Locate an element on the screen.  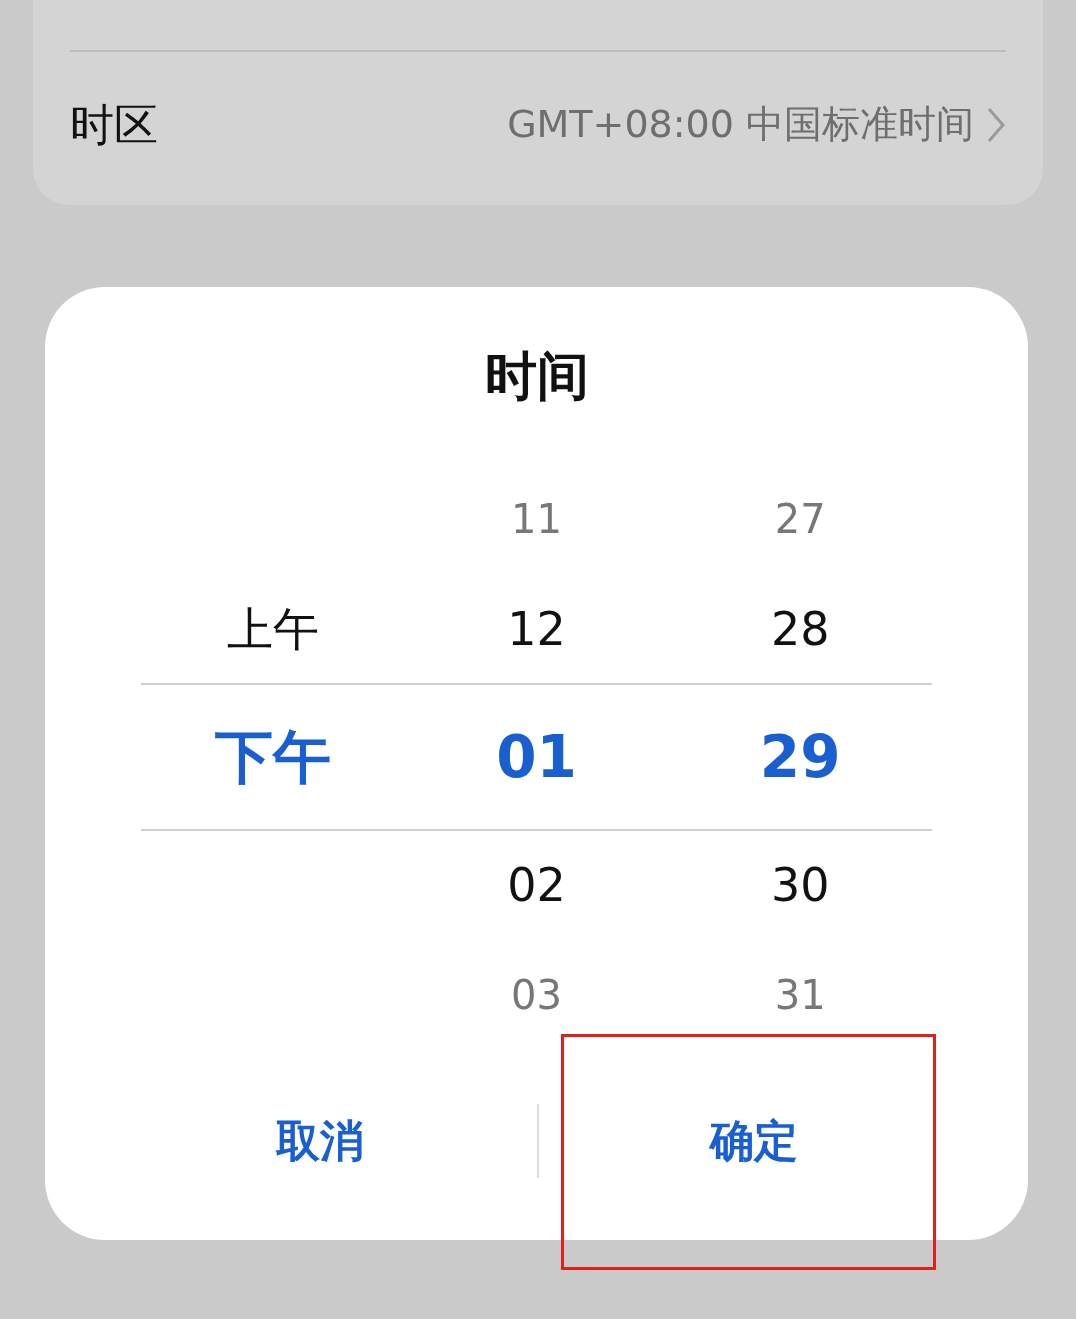
picker-option: 上午 is located at coordinates (272, 629).